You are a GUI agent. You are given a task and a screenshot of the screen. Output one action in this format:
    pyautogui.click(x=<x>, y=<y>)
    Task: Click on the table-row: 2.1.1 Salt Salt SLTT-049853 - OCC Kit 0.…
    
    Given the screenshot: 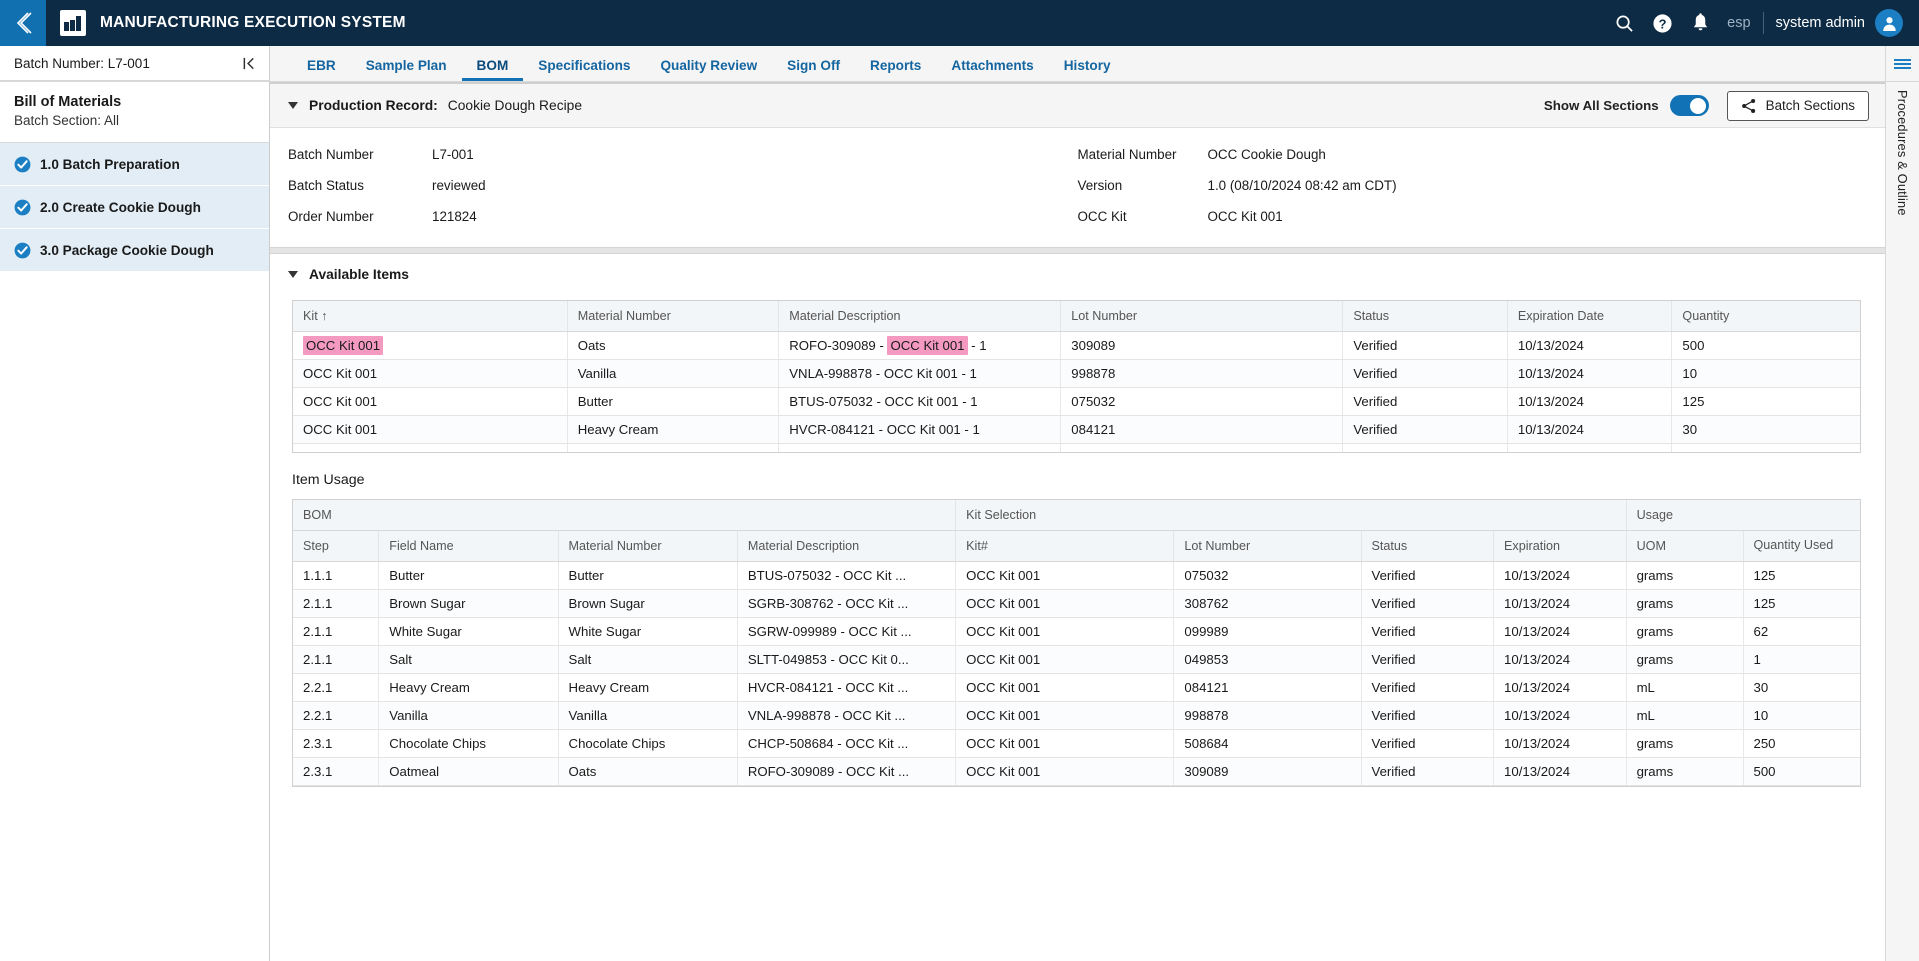 What is the action you would take?
    pyautogui.click(x=1076, y=659)
    